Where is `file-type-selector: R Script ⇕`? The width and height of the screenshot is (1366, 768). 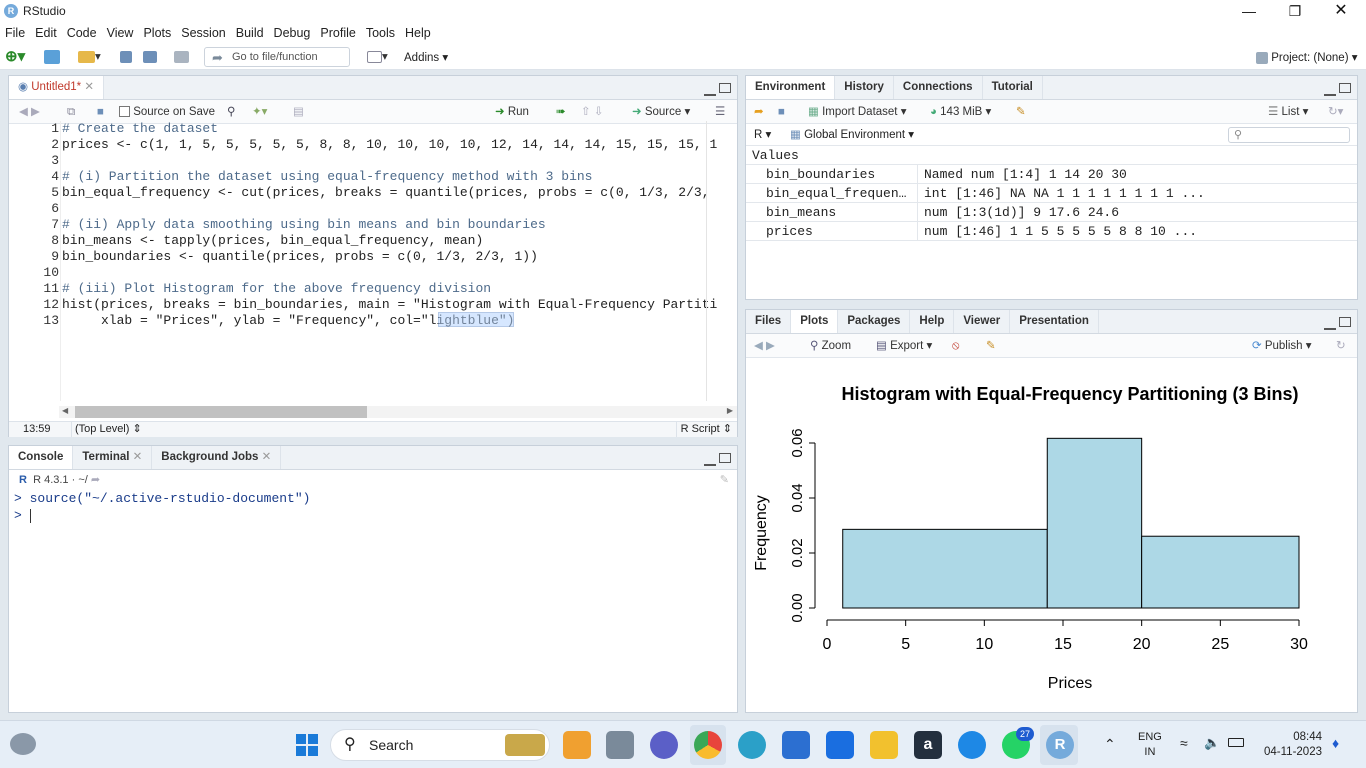 file-type-selector: R Script ⇕ is located at coordinates (703, 429).